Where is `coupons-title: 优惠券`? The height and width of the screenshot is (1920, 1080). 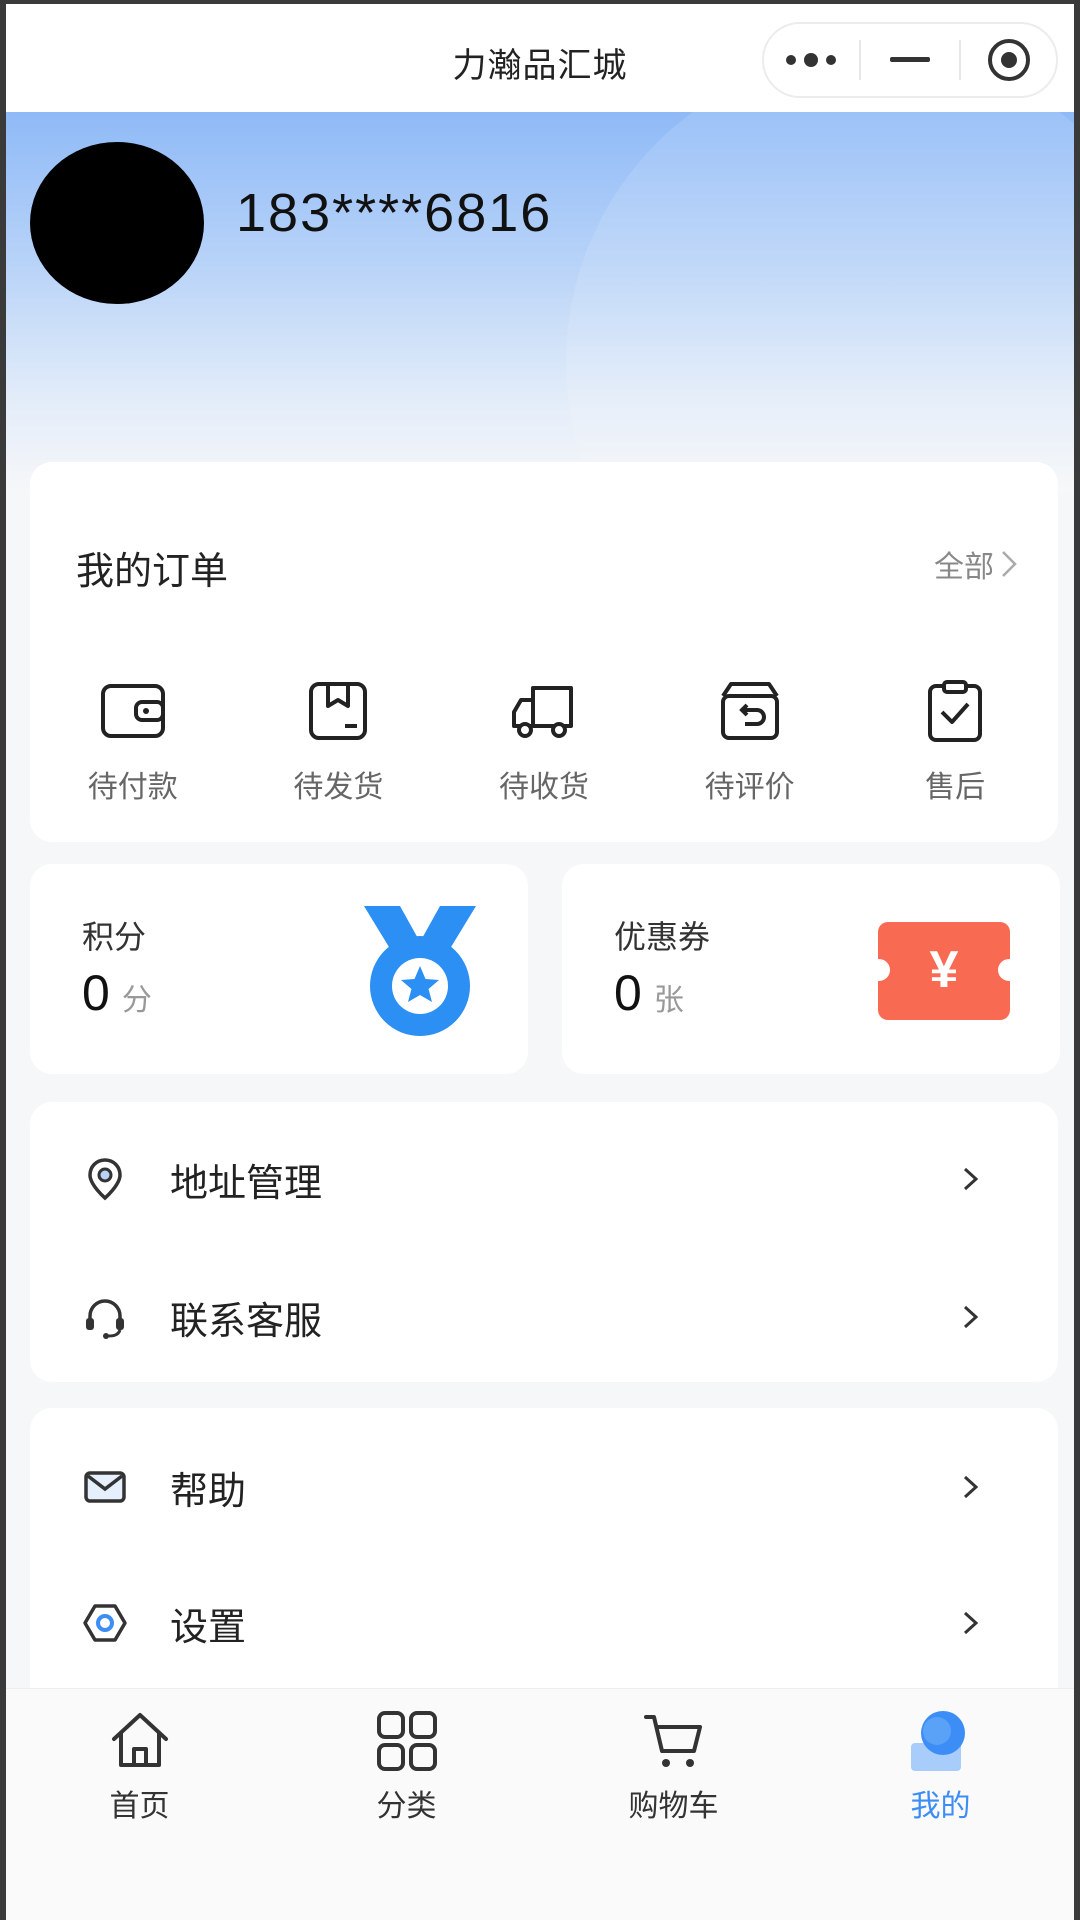 coupons-title: 优惠券 is located at coordinates (662, 937).